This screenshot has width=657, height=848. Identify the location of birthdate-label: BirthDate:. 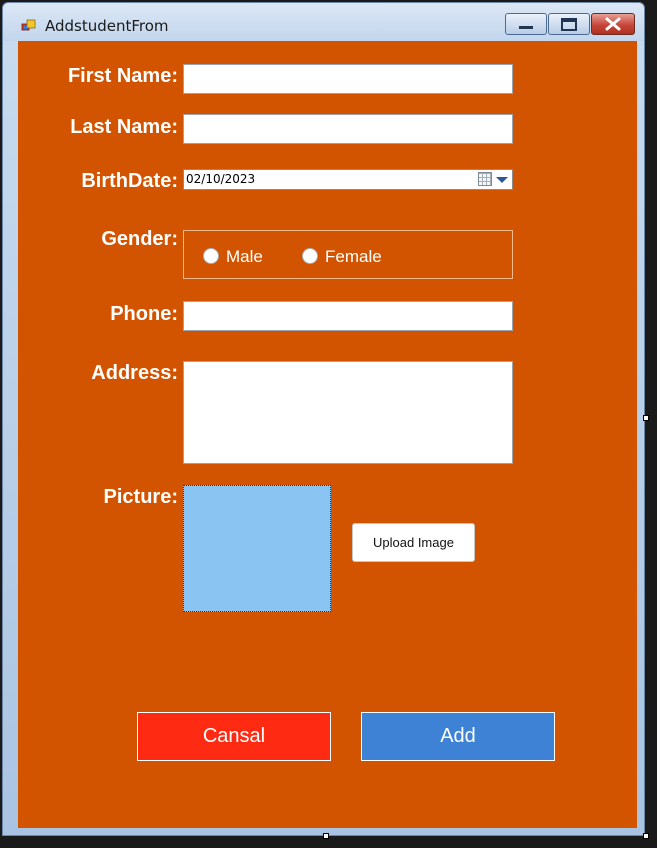
(129, 181).